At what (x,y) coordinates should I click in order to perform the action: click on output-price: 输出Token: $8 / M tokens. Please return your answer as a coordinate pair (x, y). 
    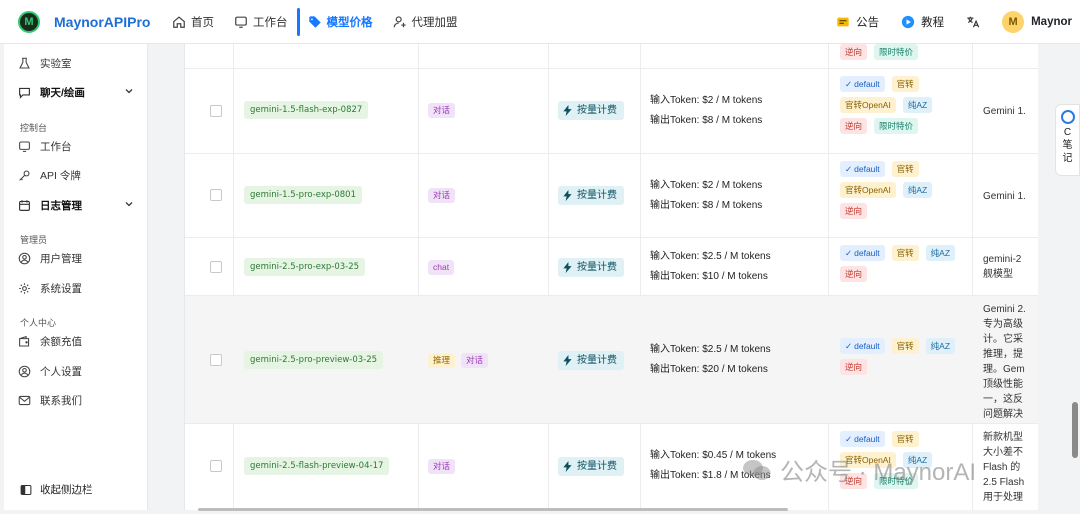
    Looking at the image, I should click on (706, 120).